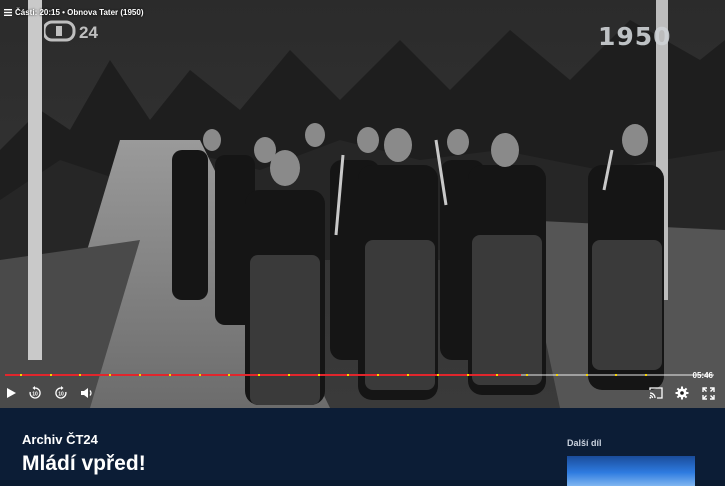  I want to click on fullscreen-button, so click(708, 393).